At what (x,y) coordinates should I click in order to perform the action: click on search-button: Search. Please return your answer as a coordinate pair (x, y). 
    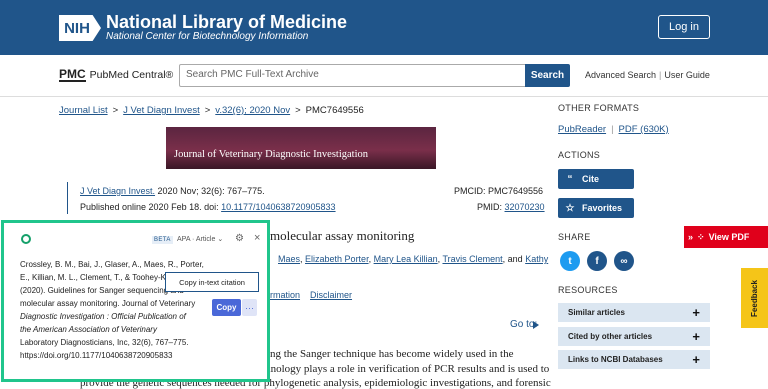
    Looking at the image, I should click on (547, 75).